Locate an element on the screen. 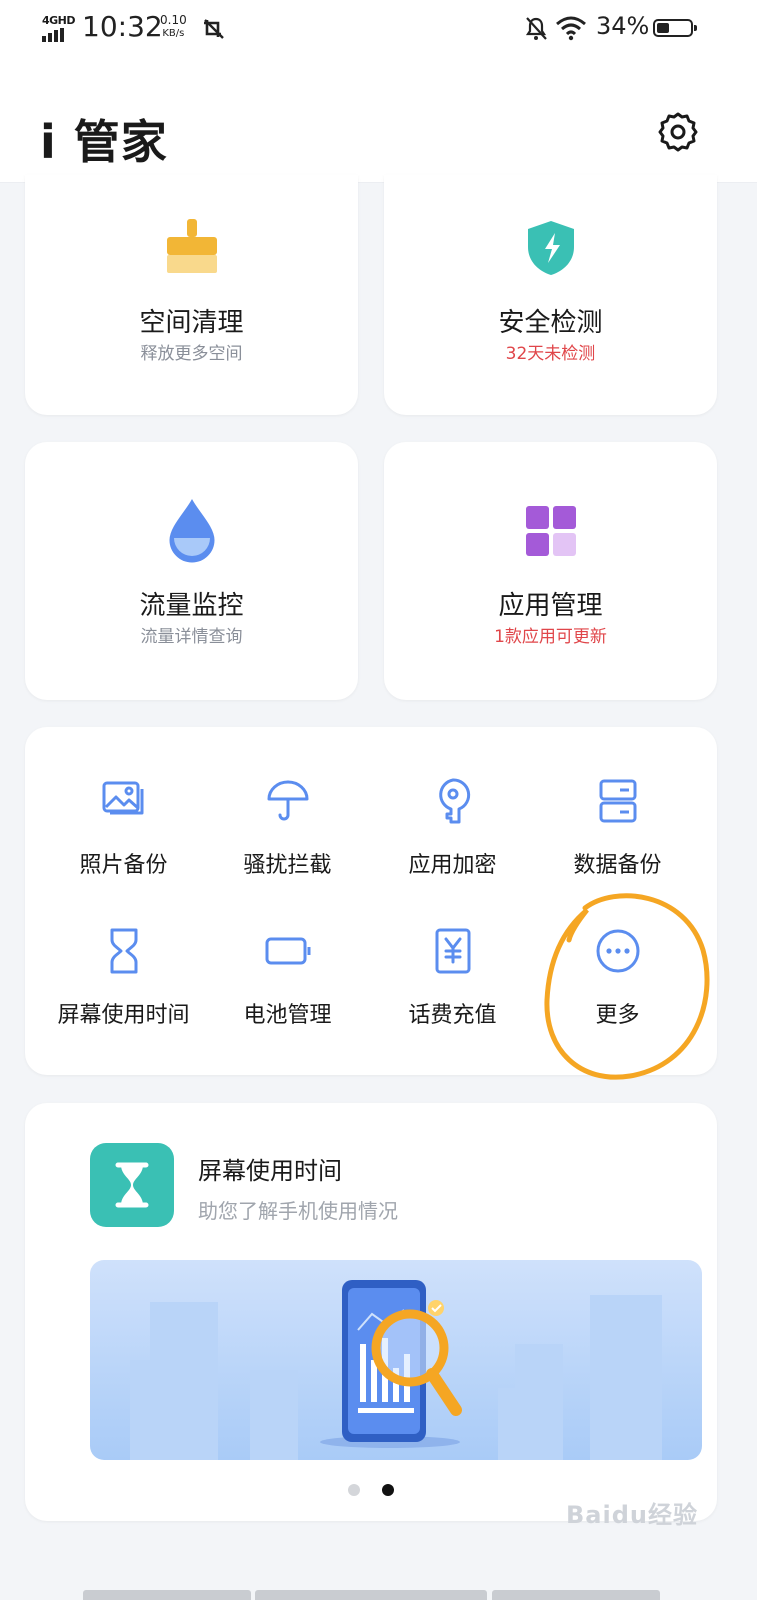 The height and width of the screenshot is (1600, 757). feature-subtitle: 32天未检测 is located at coordinates (550, 354).